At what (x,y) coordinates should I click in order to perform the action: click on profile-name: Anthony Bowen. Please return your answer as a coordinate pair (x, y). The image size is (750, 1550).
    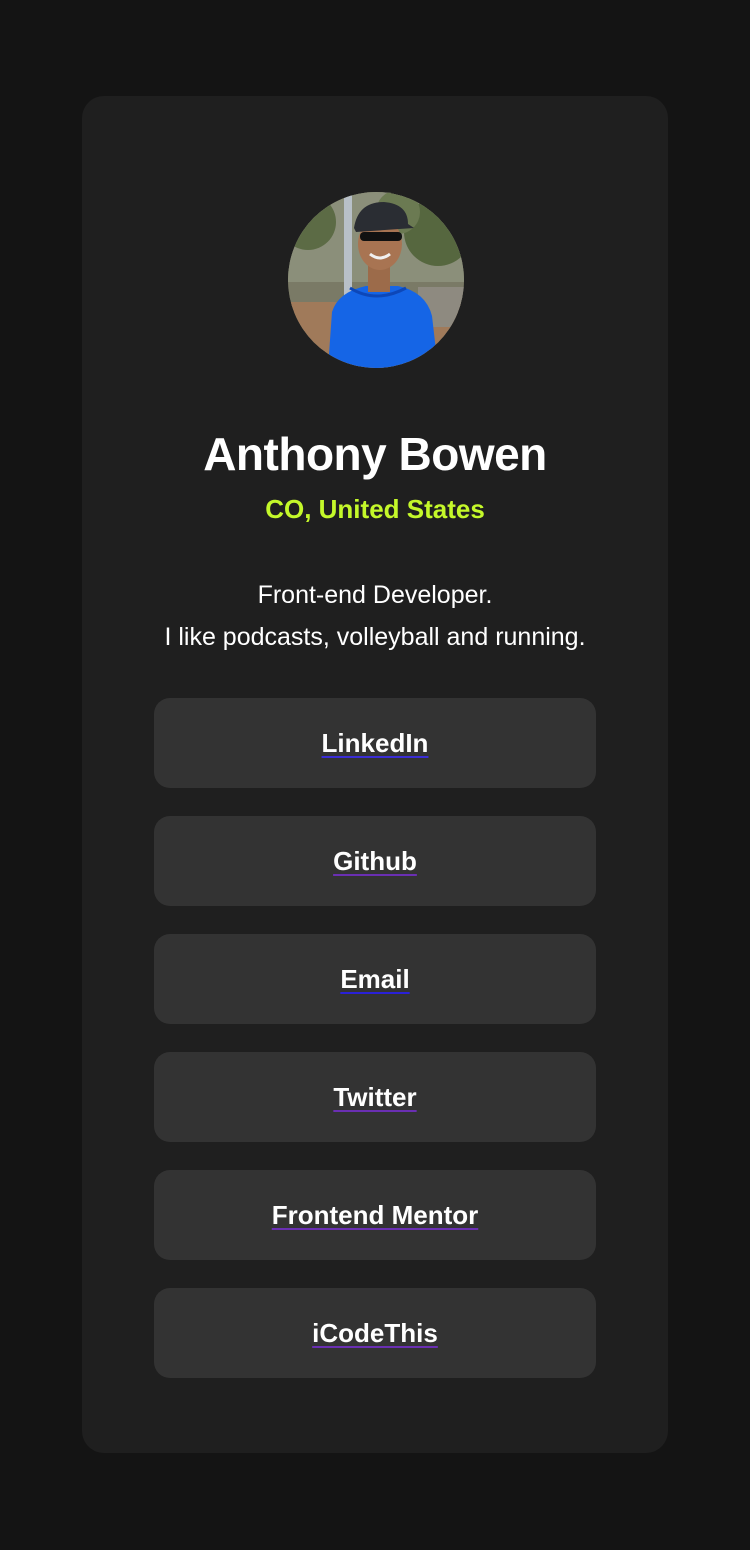
    Looking at the image, I should click on (375, 454).